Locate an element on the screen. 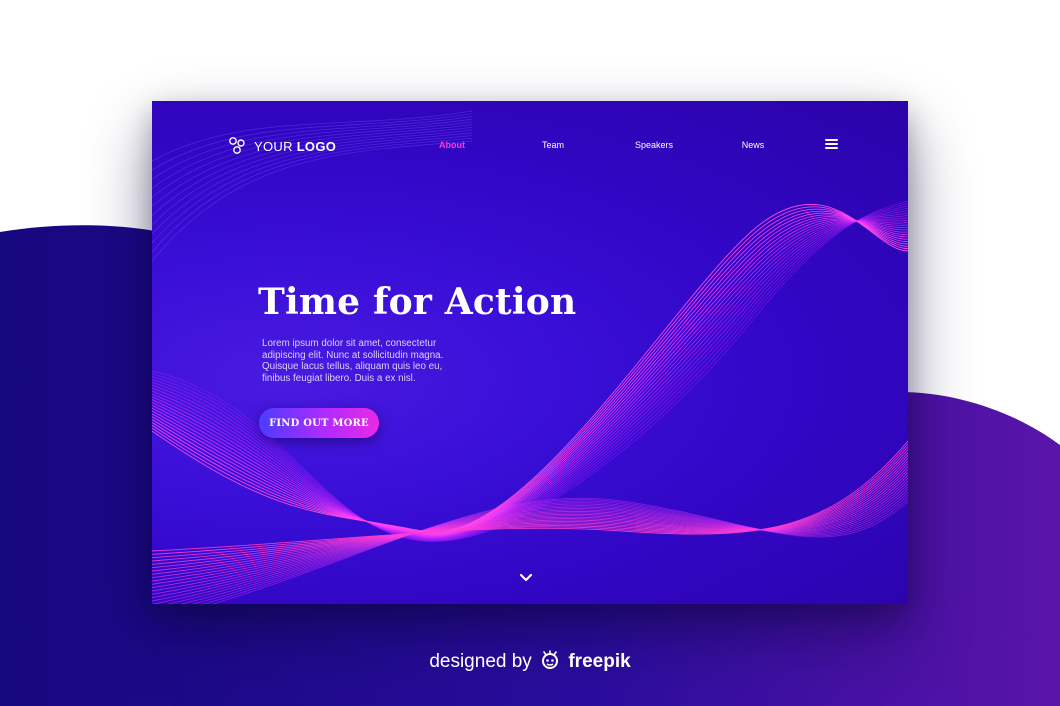  credit-brand: freepik is located at coordinates (599, 661).